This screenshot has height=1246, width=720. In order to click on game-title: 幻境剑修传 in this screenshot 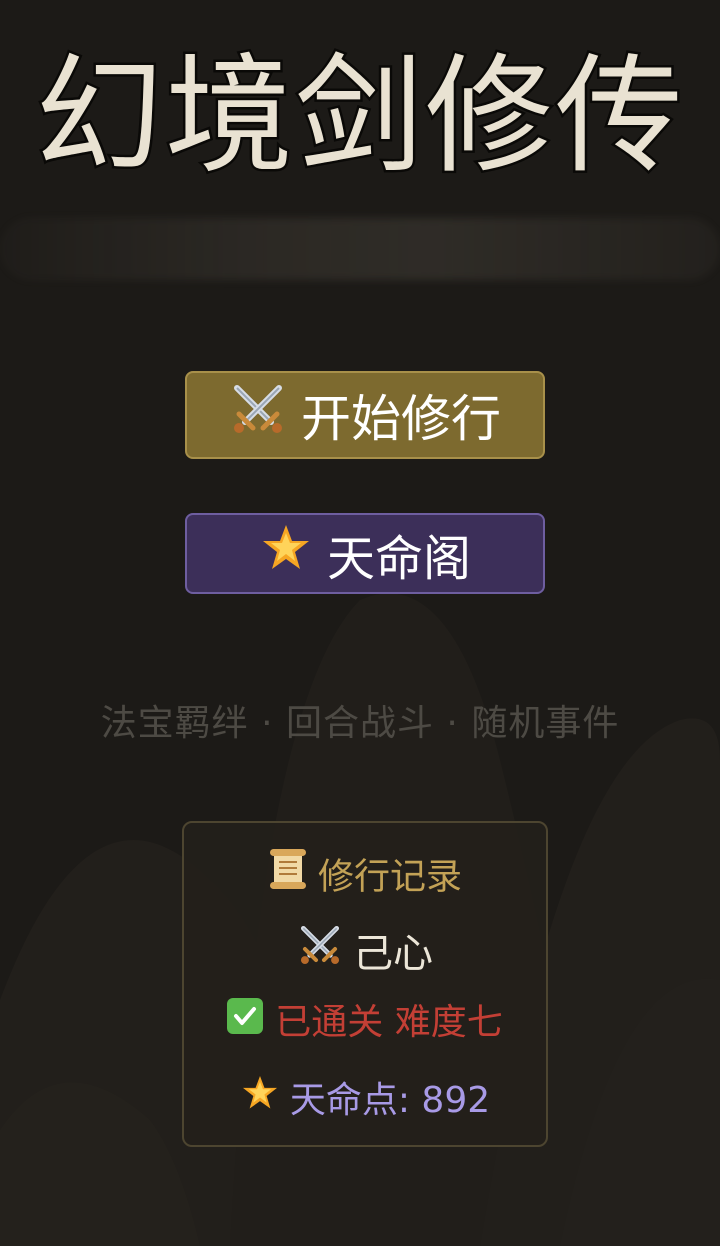, I will do `click(358, 117)`.